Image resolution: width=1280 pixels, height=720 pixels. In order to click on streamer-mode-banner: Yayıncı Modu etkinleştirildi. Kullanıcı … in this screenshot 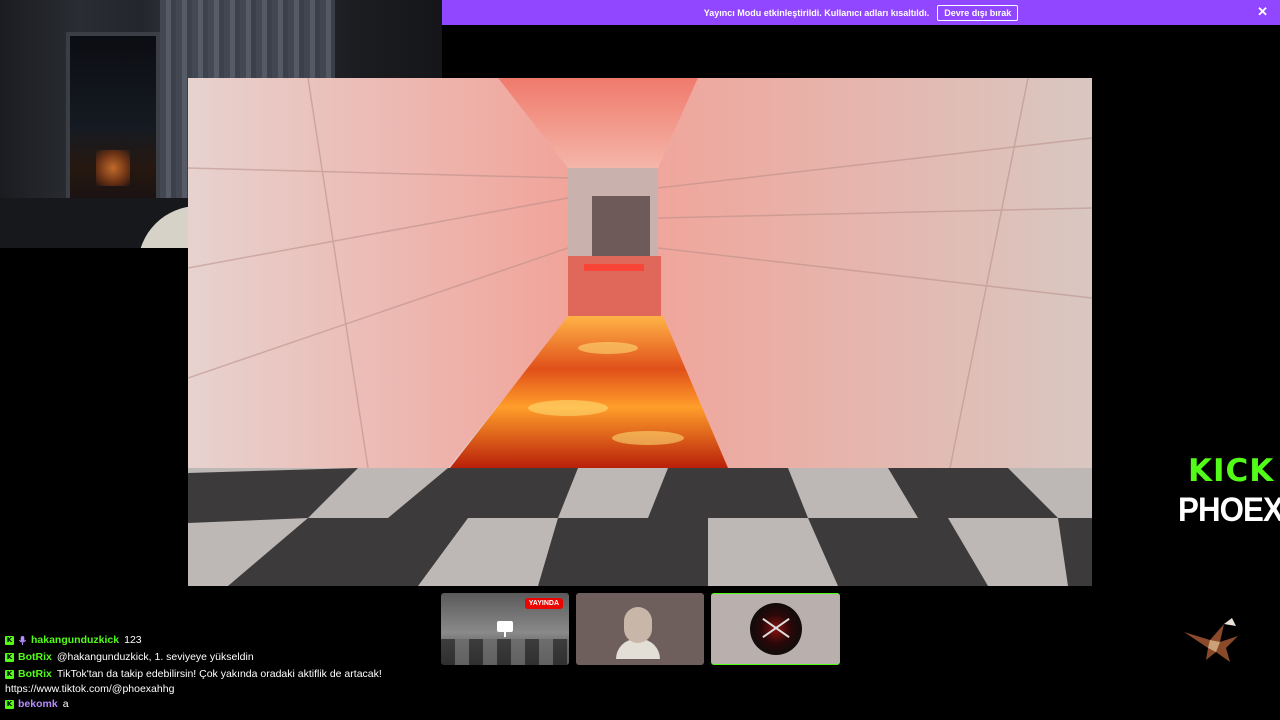, I will do `click(861, 12)`.